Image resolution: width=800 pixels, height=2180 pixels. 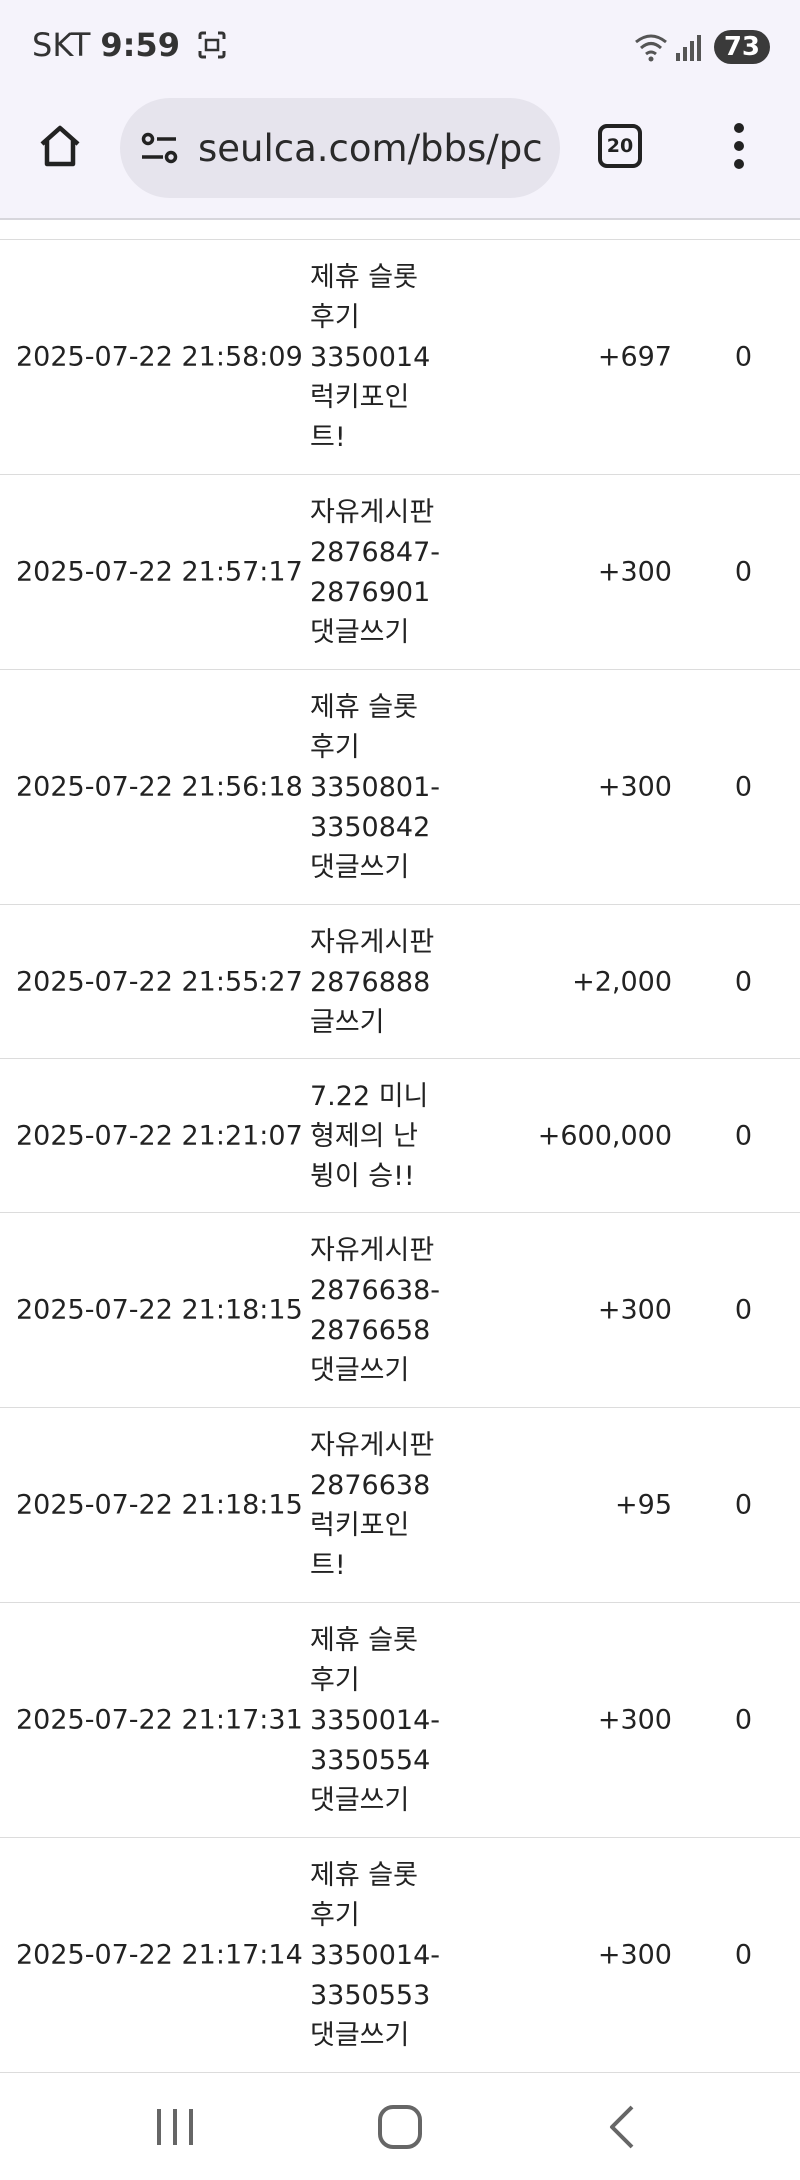 What do you see at coordinates (739, 146) in the screenshot?
I see `more-options-icon` at bounding box center [739, 146].